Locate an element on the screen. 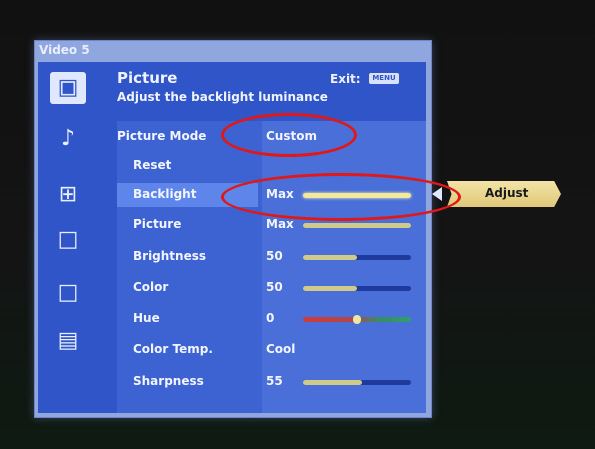 This screenshot has width=595, height=449. sharpness-value: 55 is located at coordinates (274, 381).